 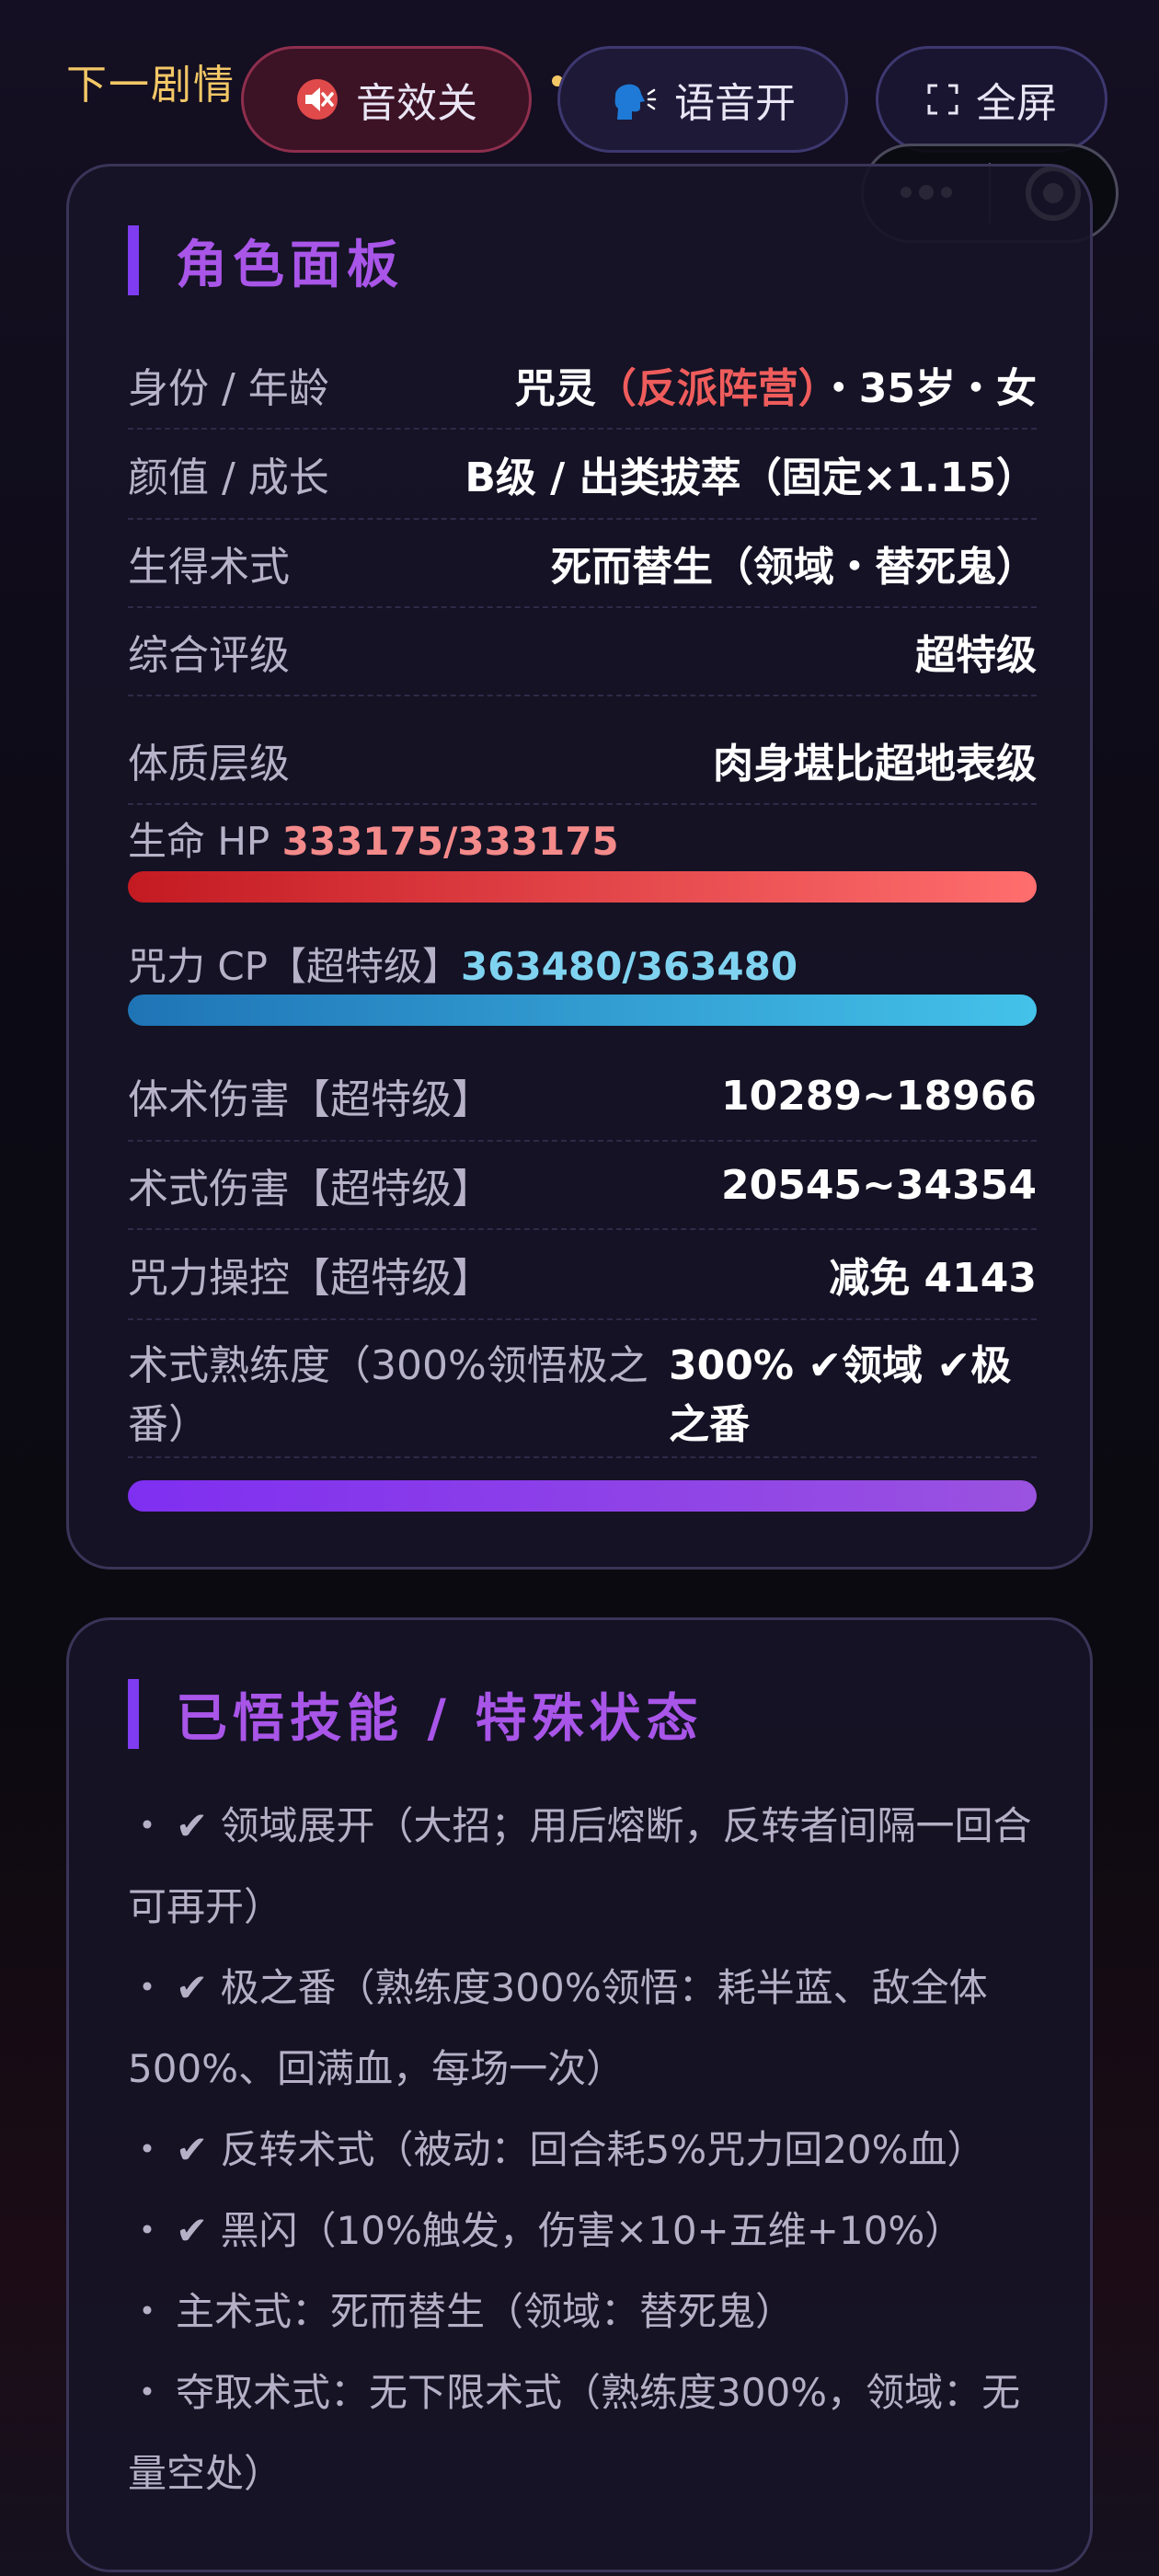 What do you see at coordinates (976, 655) in the screenshot?
I see `rating-value: 超特级` at bounding box center [976, 655].